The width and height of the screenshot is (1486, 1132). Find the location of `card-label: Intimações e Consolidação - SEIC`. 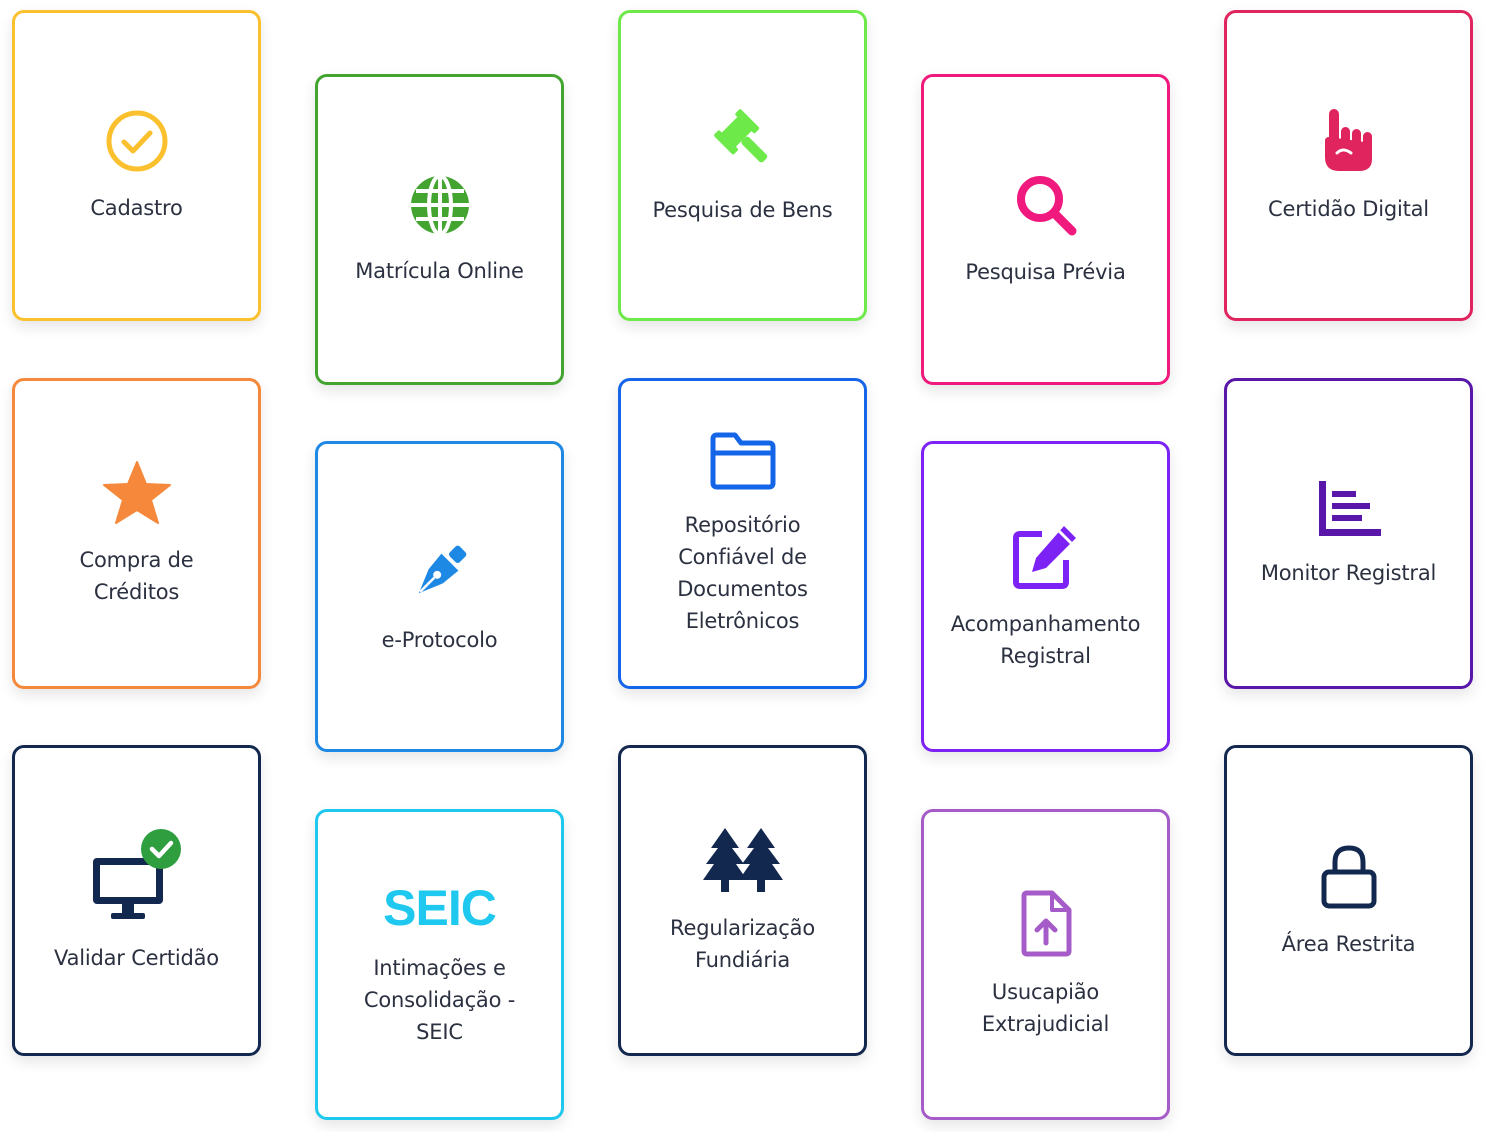

card-label: Intimações e Consolidação - SEIC is located at coordinates (439, 999).